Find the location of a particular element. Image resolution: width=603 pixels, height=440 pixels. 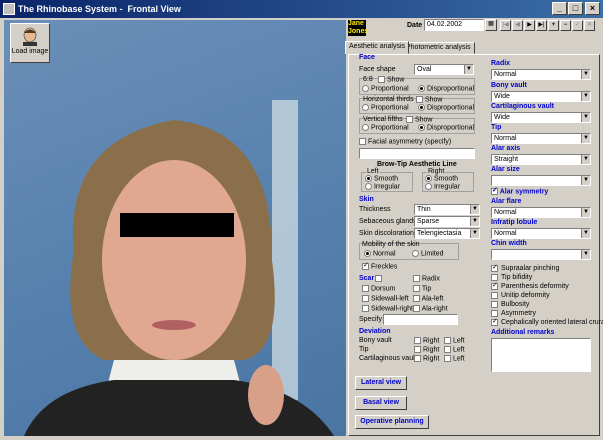

ratio-show-checkbox: Show is located at coordinates (391, 79).